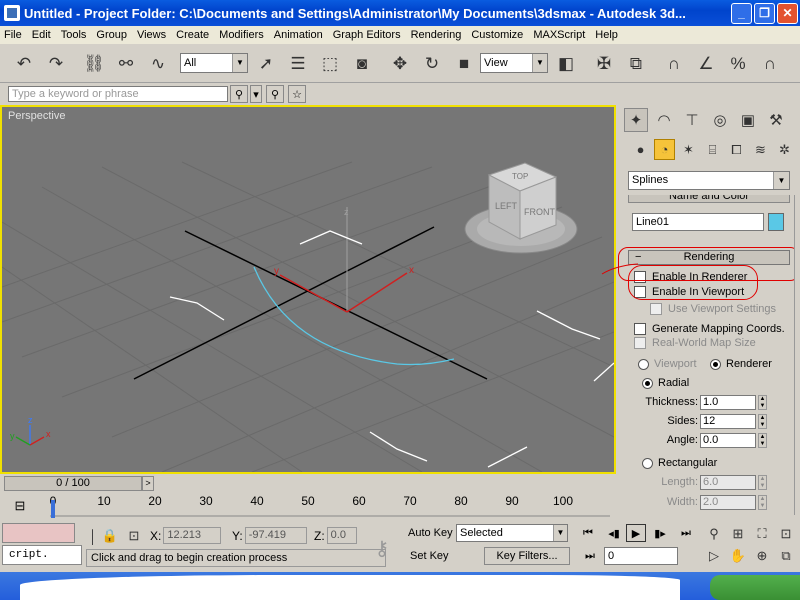 The height and width of the screenshot is (600, 800). What do you see at coordinates (709, 328) in the screenshot?
I see `generate-mapping-checkbox: Generate Mapping Coords.` at bounding box center [709, 328].